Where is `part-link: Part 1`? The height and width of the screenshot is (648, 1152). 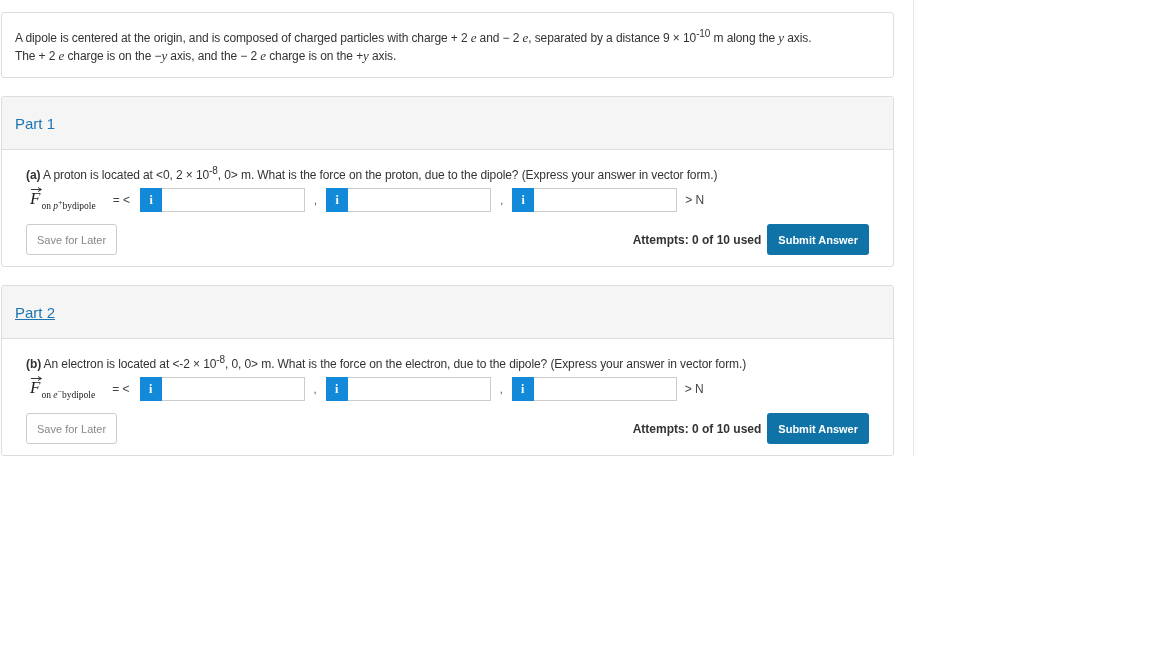 part-link: Part 1 is located at coordinates (35, 123).